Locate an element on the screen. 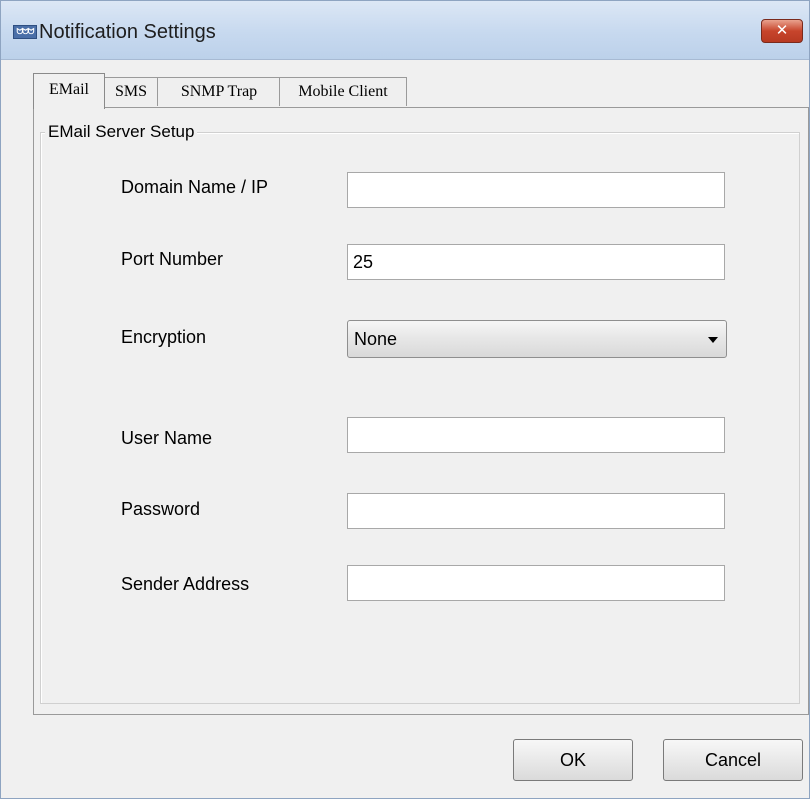  ok-button-label: OK is located at coordinates (572, 760).